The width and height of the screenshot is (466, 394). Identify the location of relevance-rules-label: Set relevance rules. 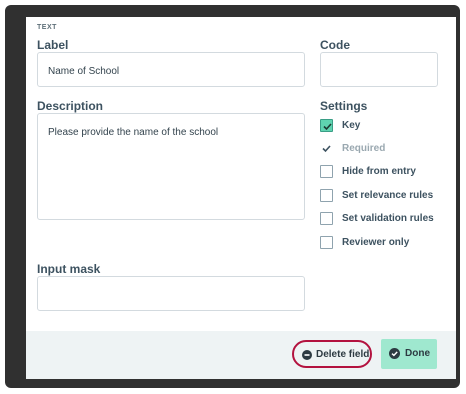
(388, 195).